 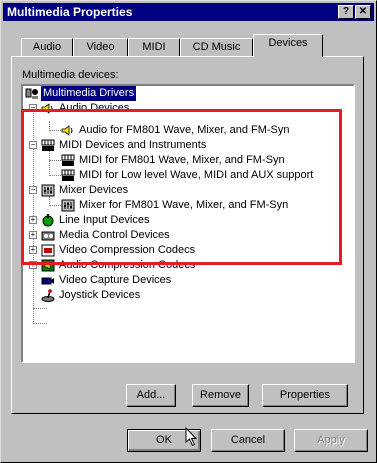 What do you see at coordinates (33, 235) in the screenshot?
I see `expand-media-control: +` at bounding box center [33, 235].